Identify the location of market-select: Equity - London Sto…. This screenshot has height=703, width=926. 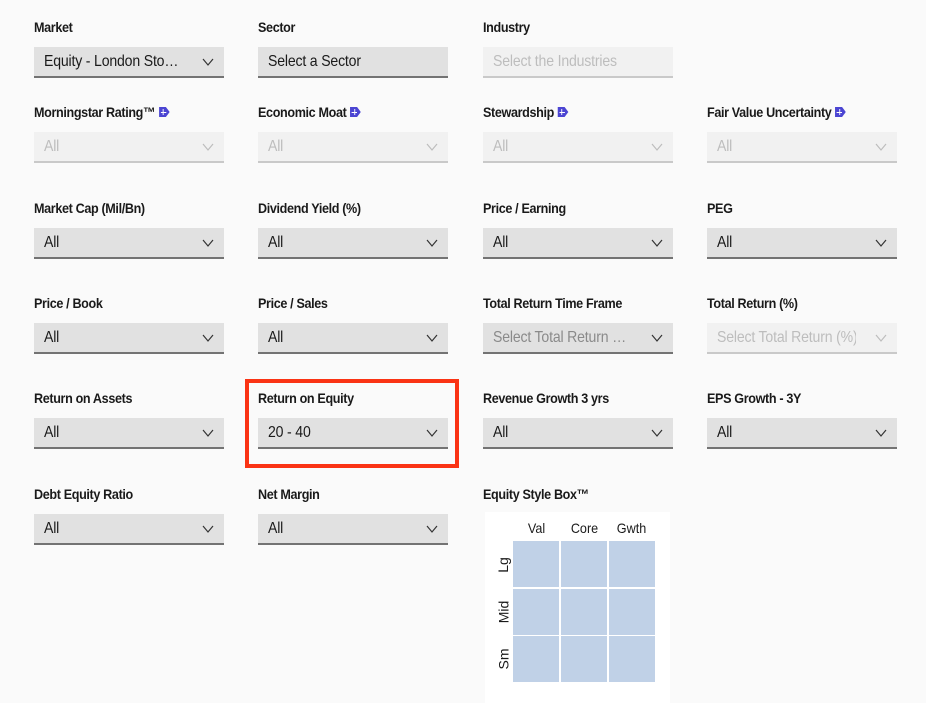
(129, 62).